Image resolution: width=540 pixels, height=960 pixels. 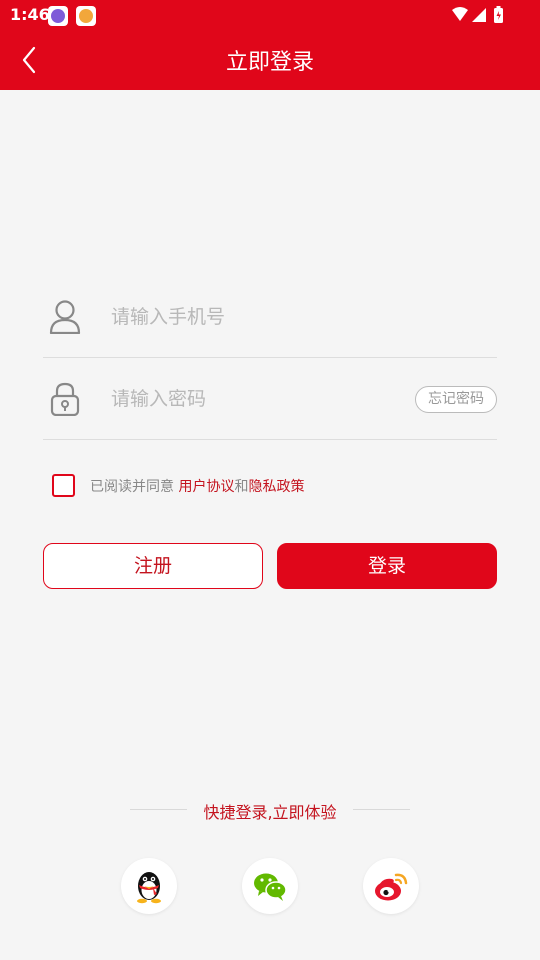 I want to click on lock-icon, so click(x=65, y=399).